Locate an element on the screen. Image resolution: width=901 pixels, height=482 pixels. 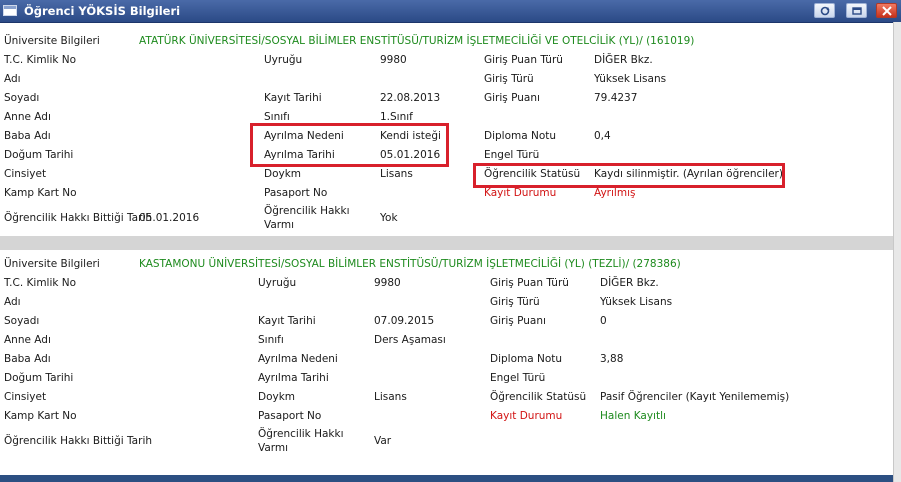
kayit-durumu-value: Ayrılmış is located at coordinates (615, 193).